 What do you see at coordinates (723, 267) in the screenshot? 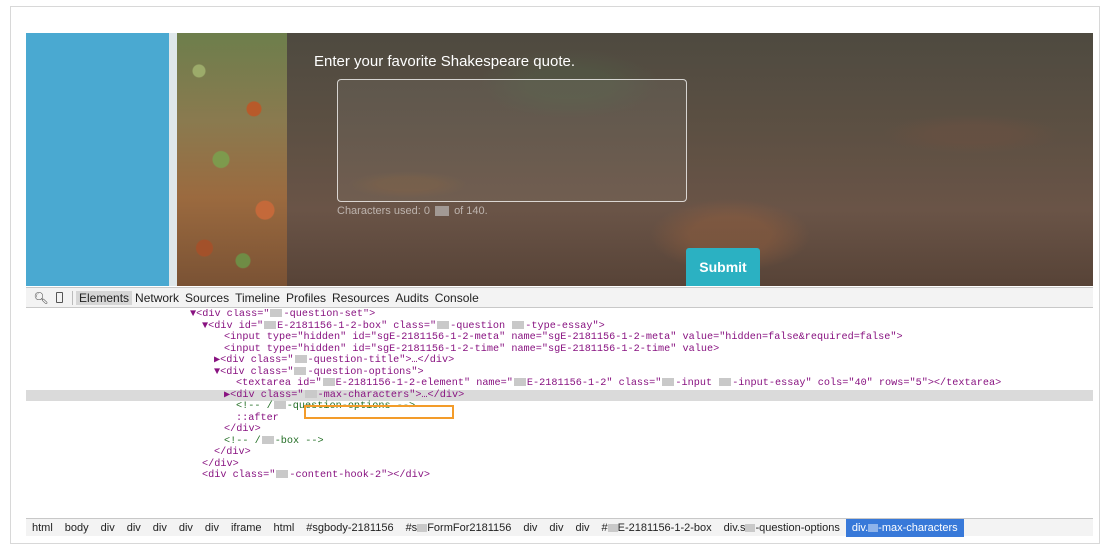
I see `submit-button: Submit` at bounding box center [723, 267].